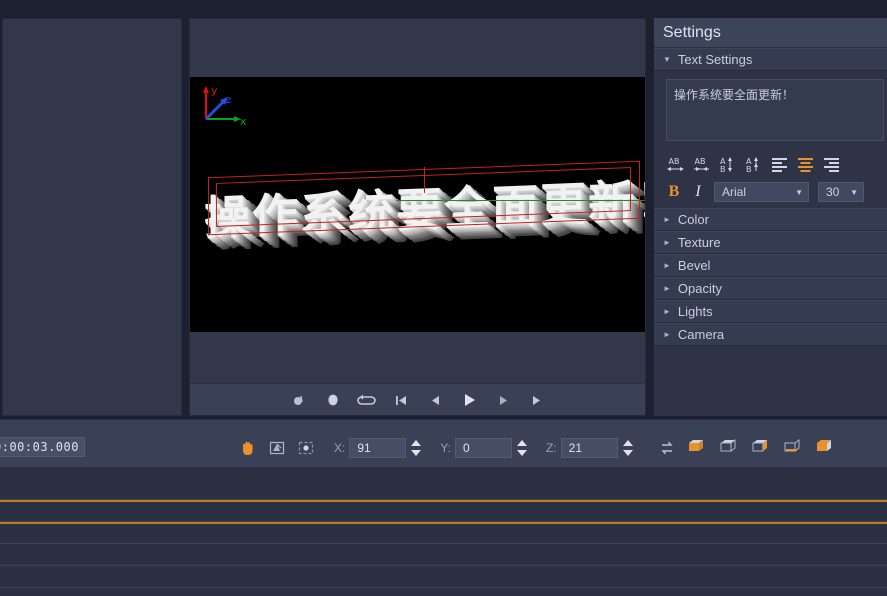 Image resolution: width=887 pixels, height=596 pixels. Describe the element at coordinates (693, 219) in the screenshot. I see `section-label-color: Color` at that location.